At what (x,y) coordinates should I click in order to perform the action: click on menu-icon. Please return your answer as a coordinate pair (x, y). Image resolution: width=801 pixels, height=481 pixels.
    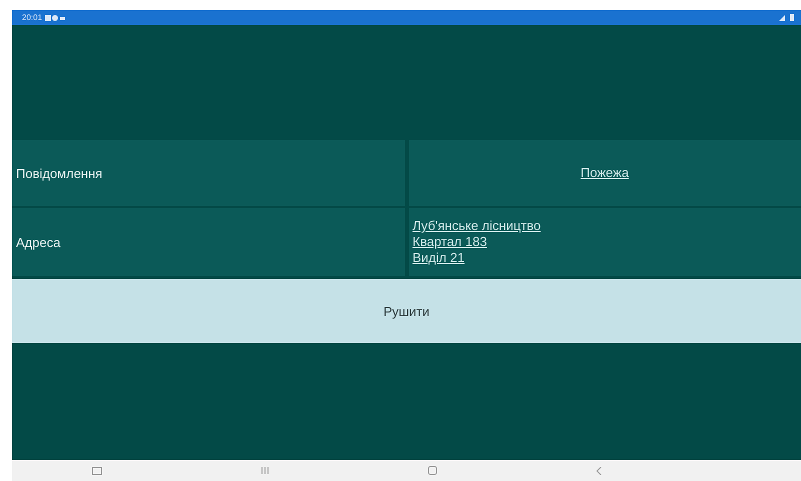
    Looking at the image, I should click on (264, 470).